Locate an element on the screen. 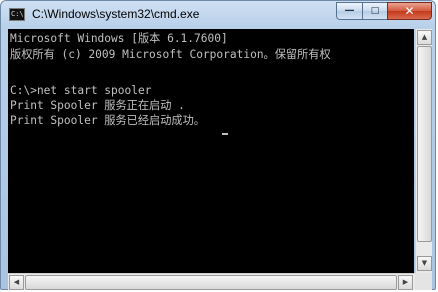 This screenshot has height=292, width=438. text-cursor is located at coordinates (225, 134).